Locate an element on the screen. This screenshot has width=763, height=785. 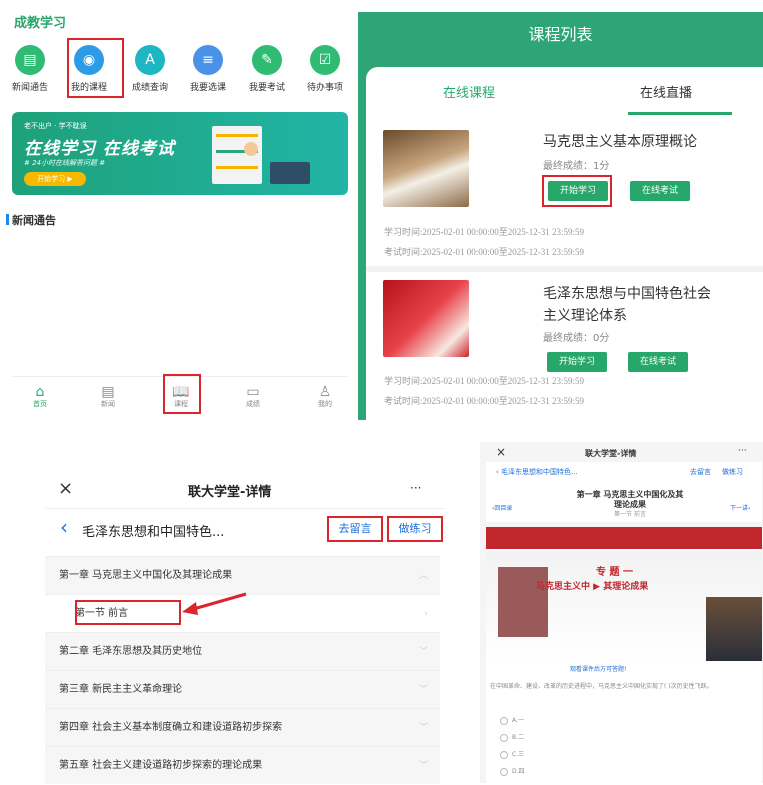
tab-home-label: 首页 is located at coordinates (40, 404).